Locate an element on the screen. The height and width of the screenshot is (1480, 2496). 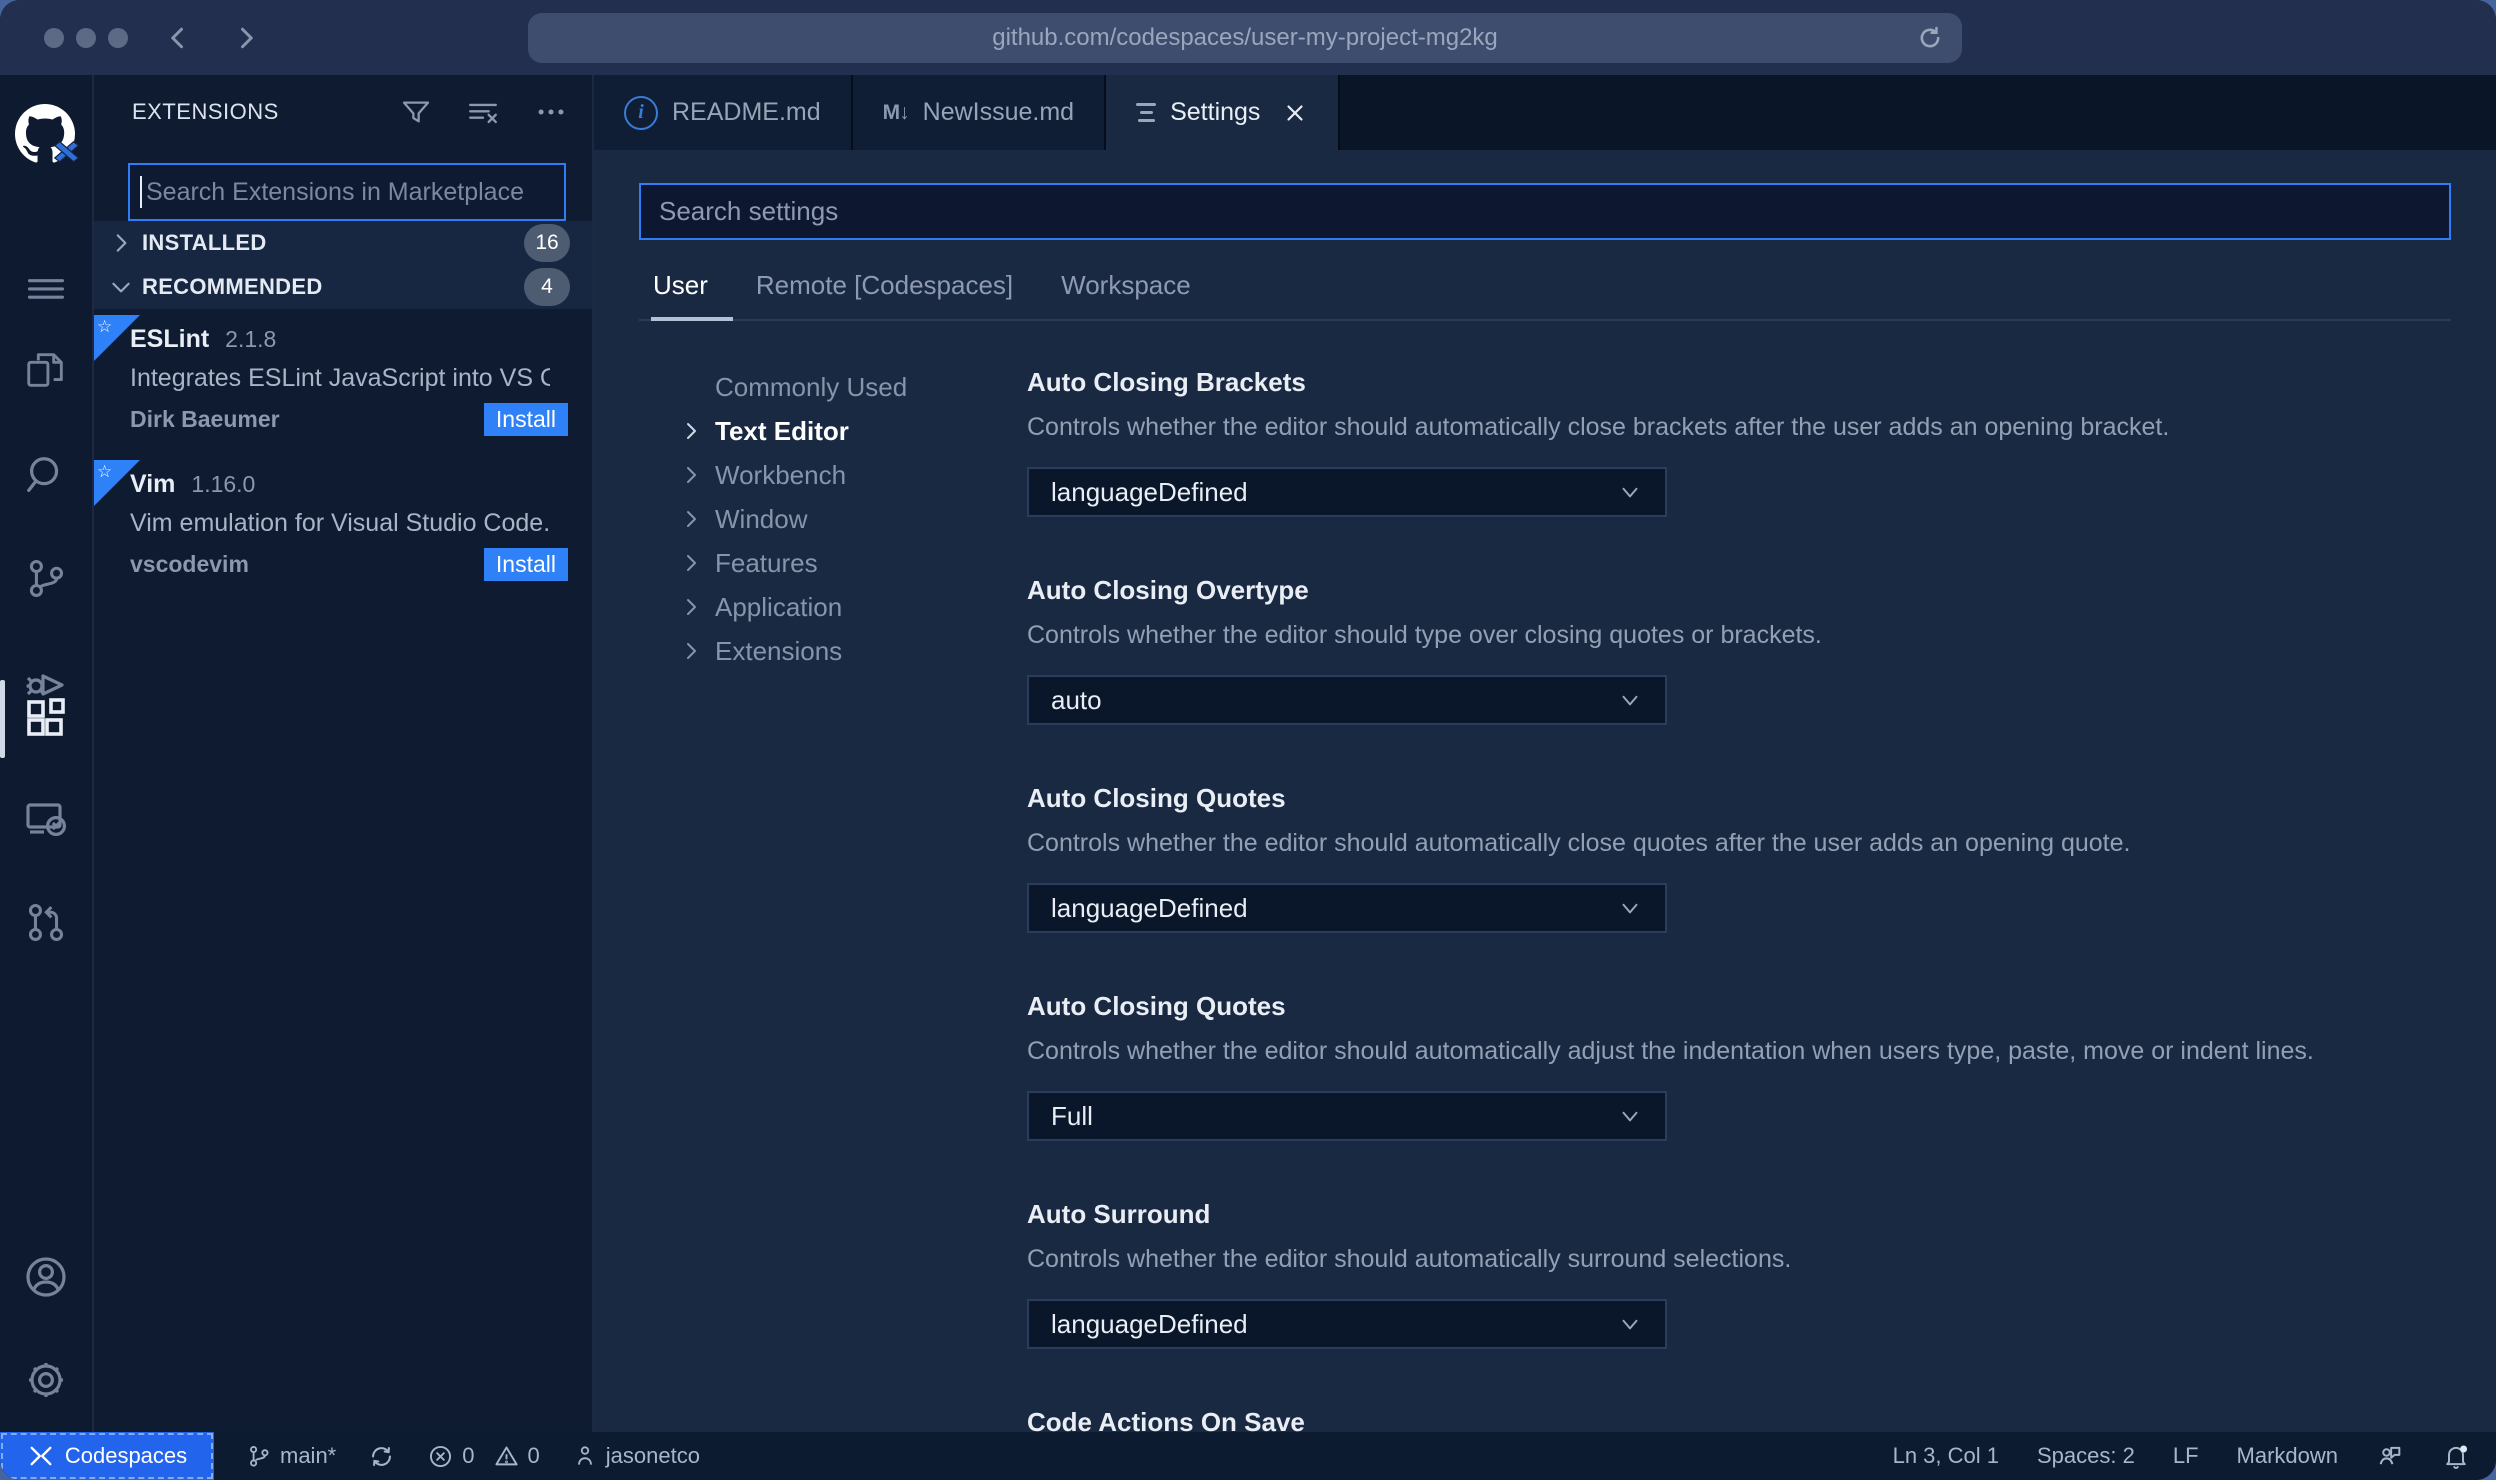
branch-status: main* is located at coordinates (291, 1456).